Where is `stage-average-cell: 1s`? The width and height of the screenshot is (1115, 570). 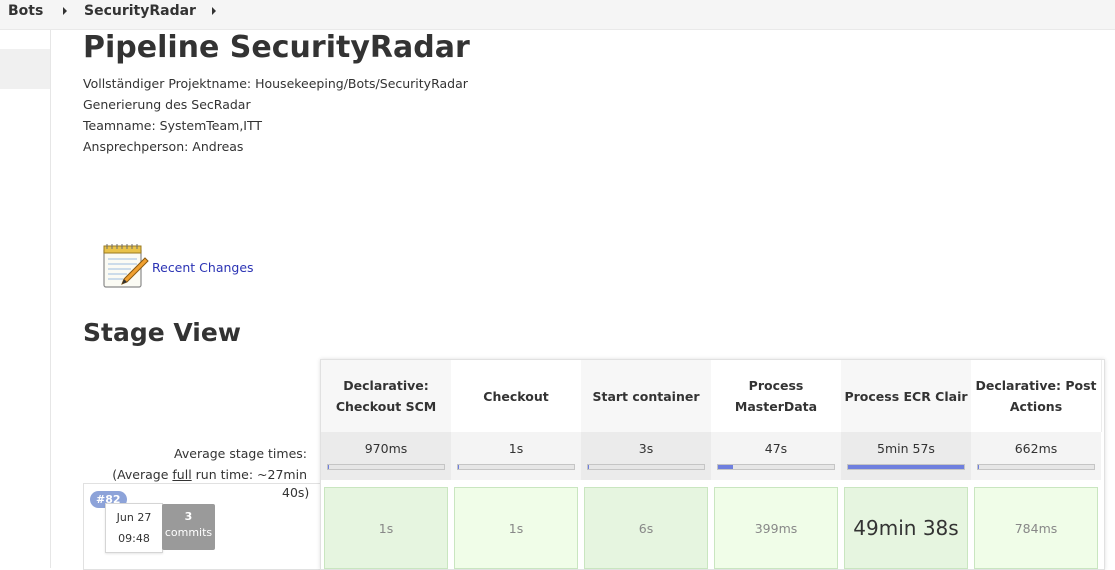
stage-average-cell: 1s is located at coordinates (516, 456).